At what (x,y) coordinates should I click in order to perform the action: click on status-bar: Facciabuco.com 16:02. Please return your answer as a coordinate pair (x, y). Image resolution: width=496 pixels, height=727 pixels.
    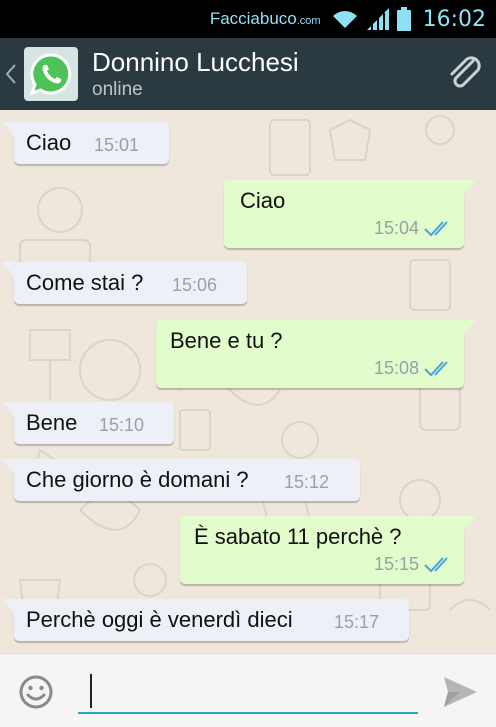
    Looking at the image, I should click on (248, 19).